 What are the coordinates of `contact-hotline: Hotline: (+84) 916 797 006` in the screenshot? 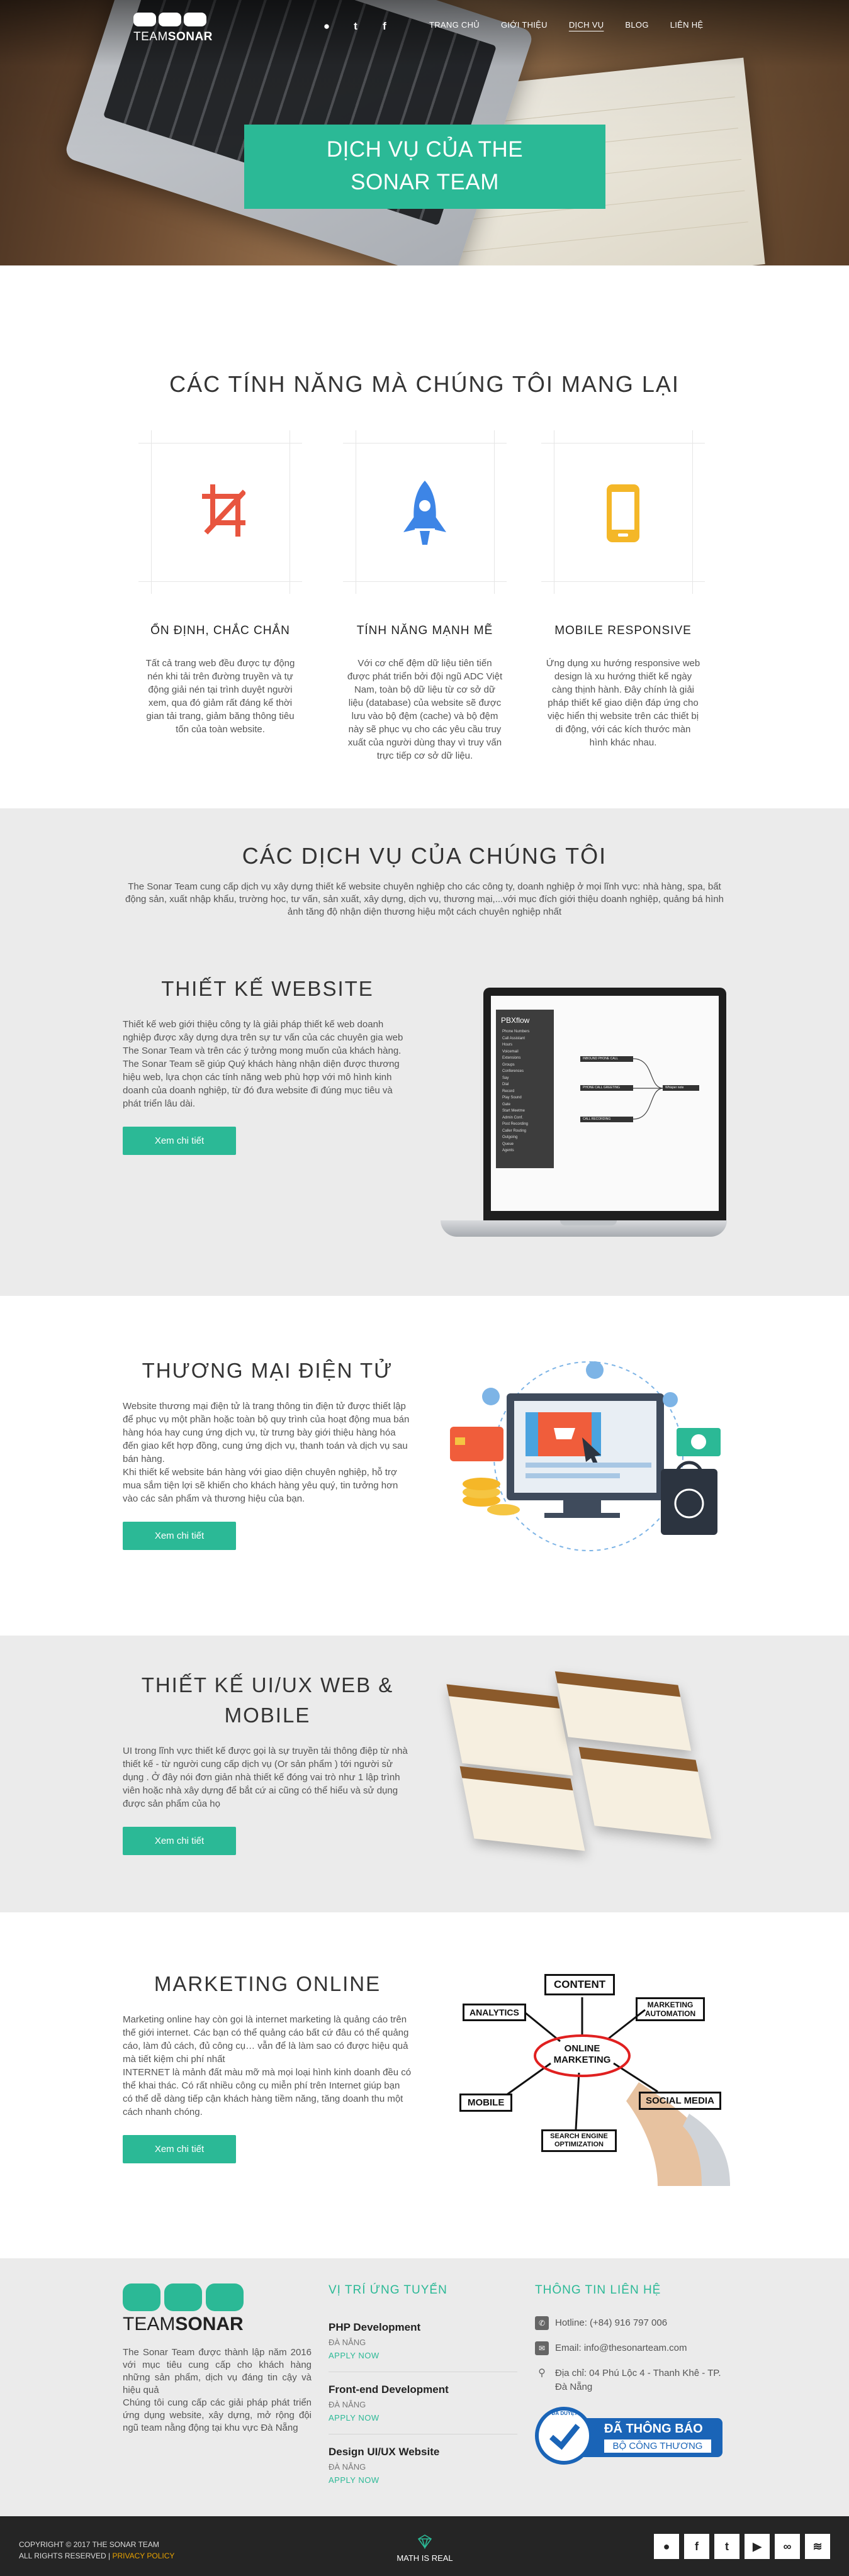 It's located at (611, 2323).